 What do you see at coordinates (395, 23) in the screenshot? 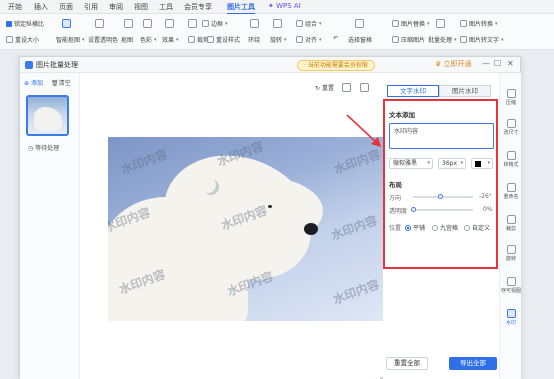
I see `replace-image-icon` at bounding box center [395, 23].